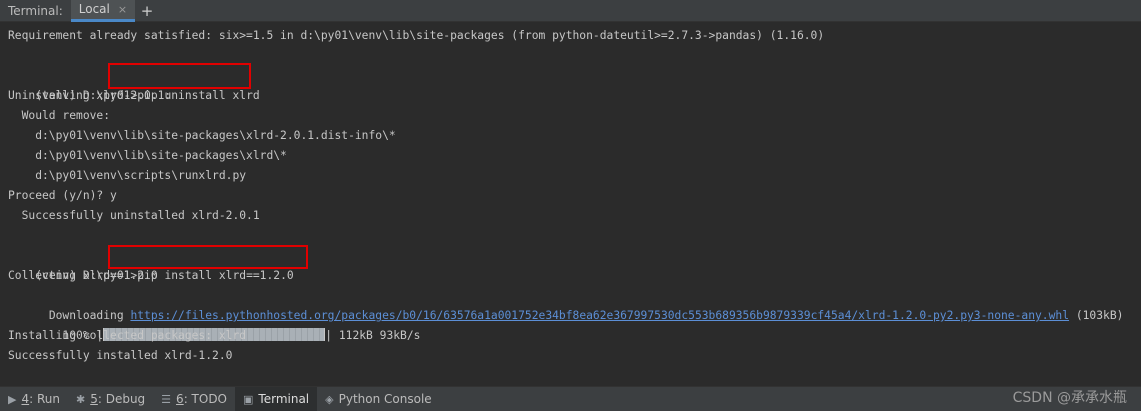  I want to click on command-line-current: (venv) D:\py01>, so click(75, 376).